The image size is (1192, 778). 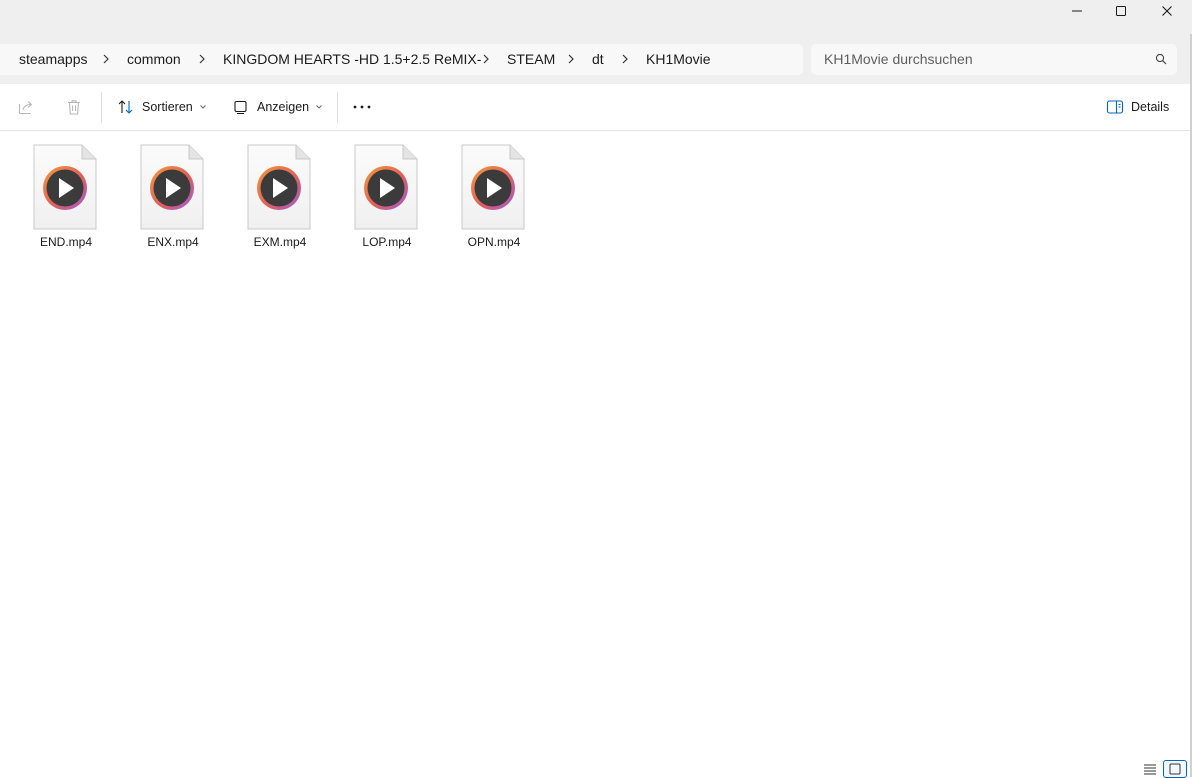 I want to click on trash-icon, so click(x=74, y=107).